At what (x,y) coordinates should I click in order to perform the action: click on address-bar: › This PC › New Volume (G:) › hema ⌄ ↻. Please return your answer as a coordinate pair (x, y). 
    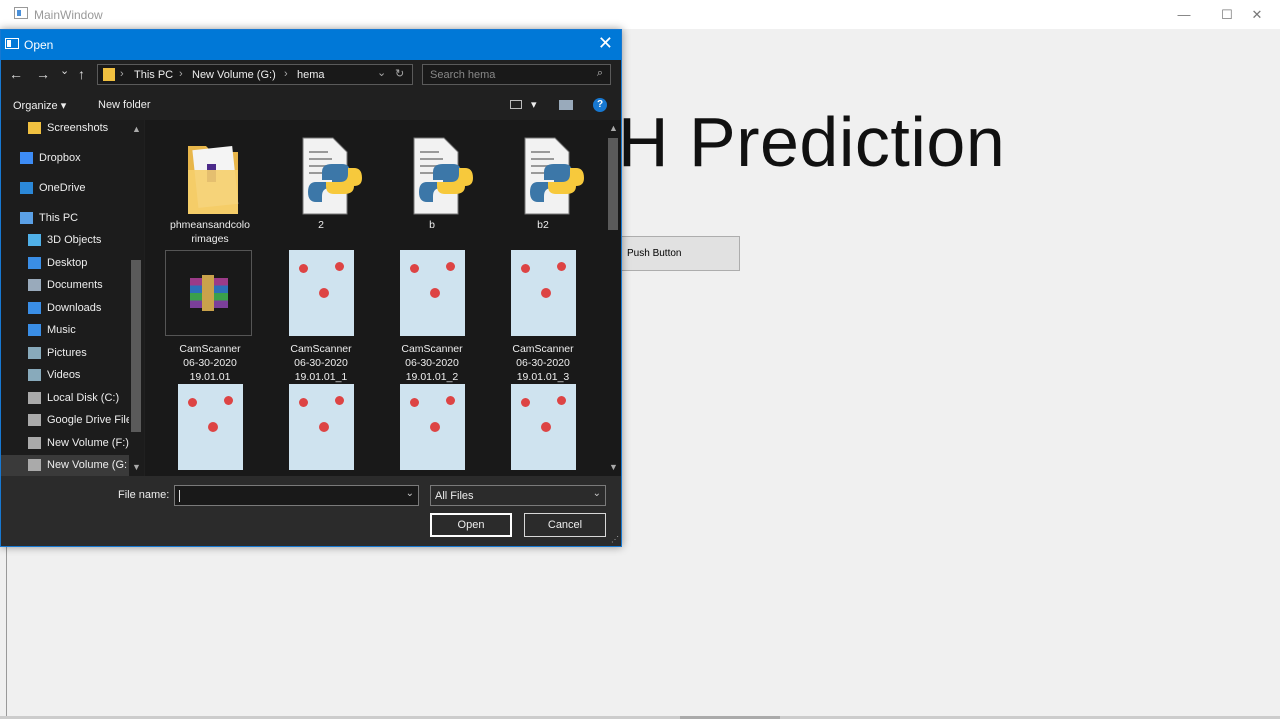
    Looking at the image, I should click on (255, 74).